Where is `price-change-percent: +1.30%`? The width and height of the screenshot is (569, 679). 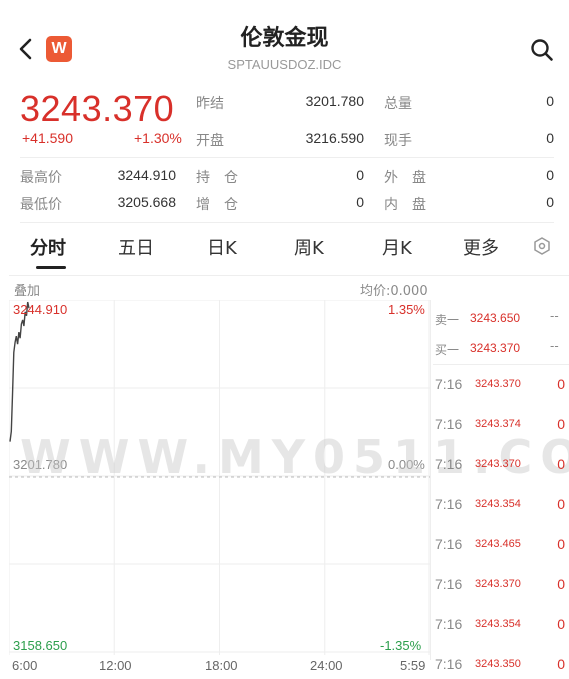
price-change-percent: +1.30% is located at coordinates (158, 138).